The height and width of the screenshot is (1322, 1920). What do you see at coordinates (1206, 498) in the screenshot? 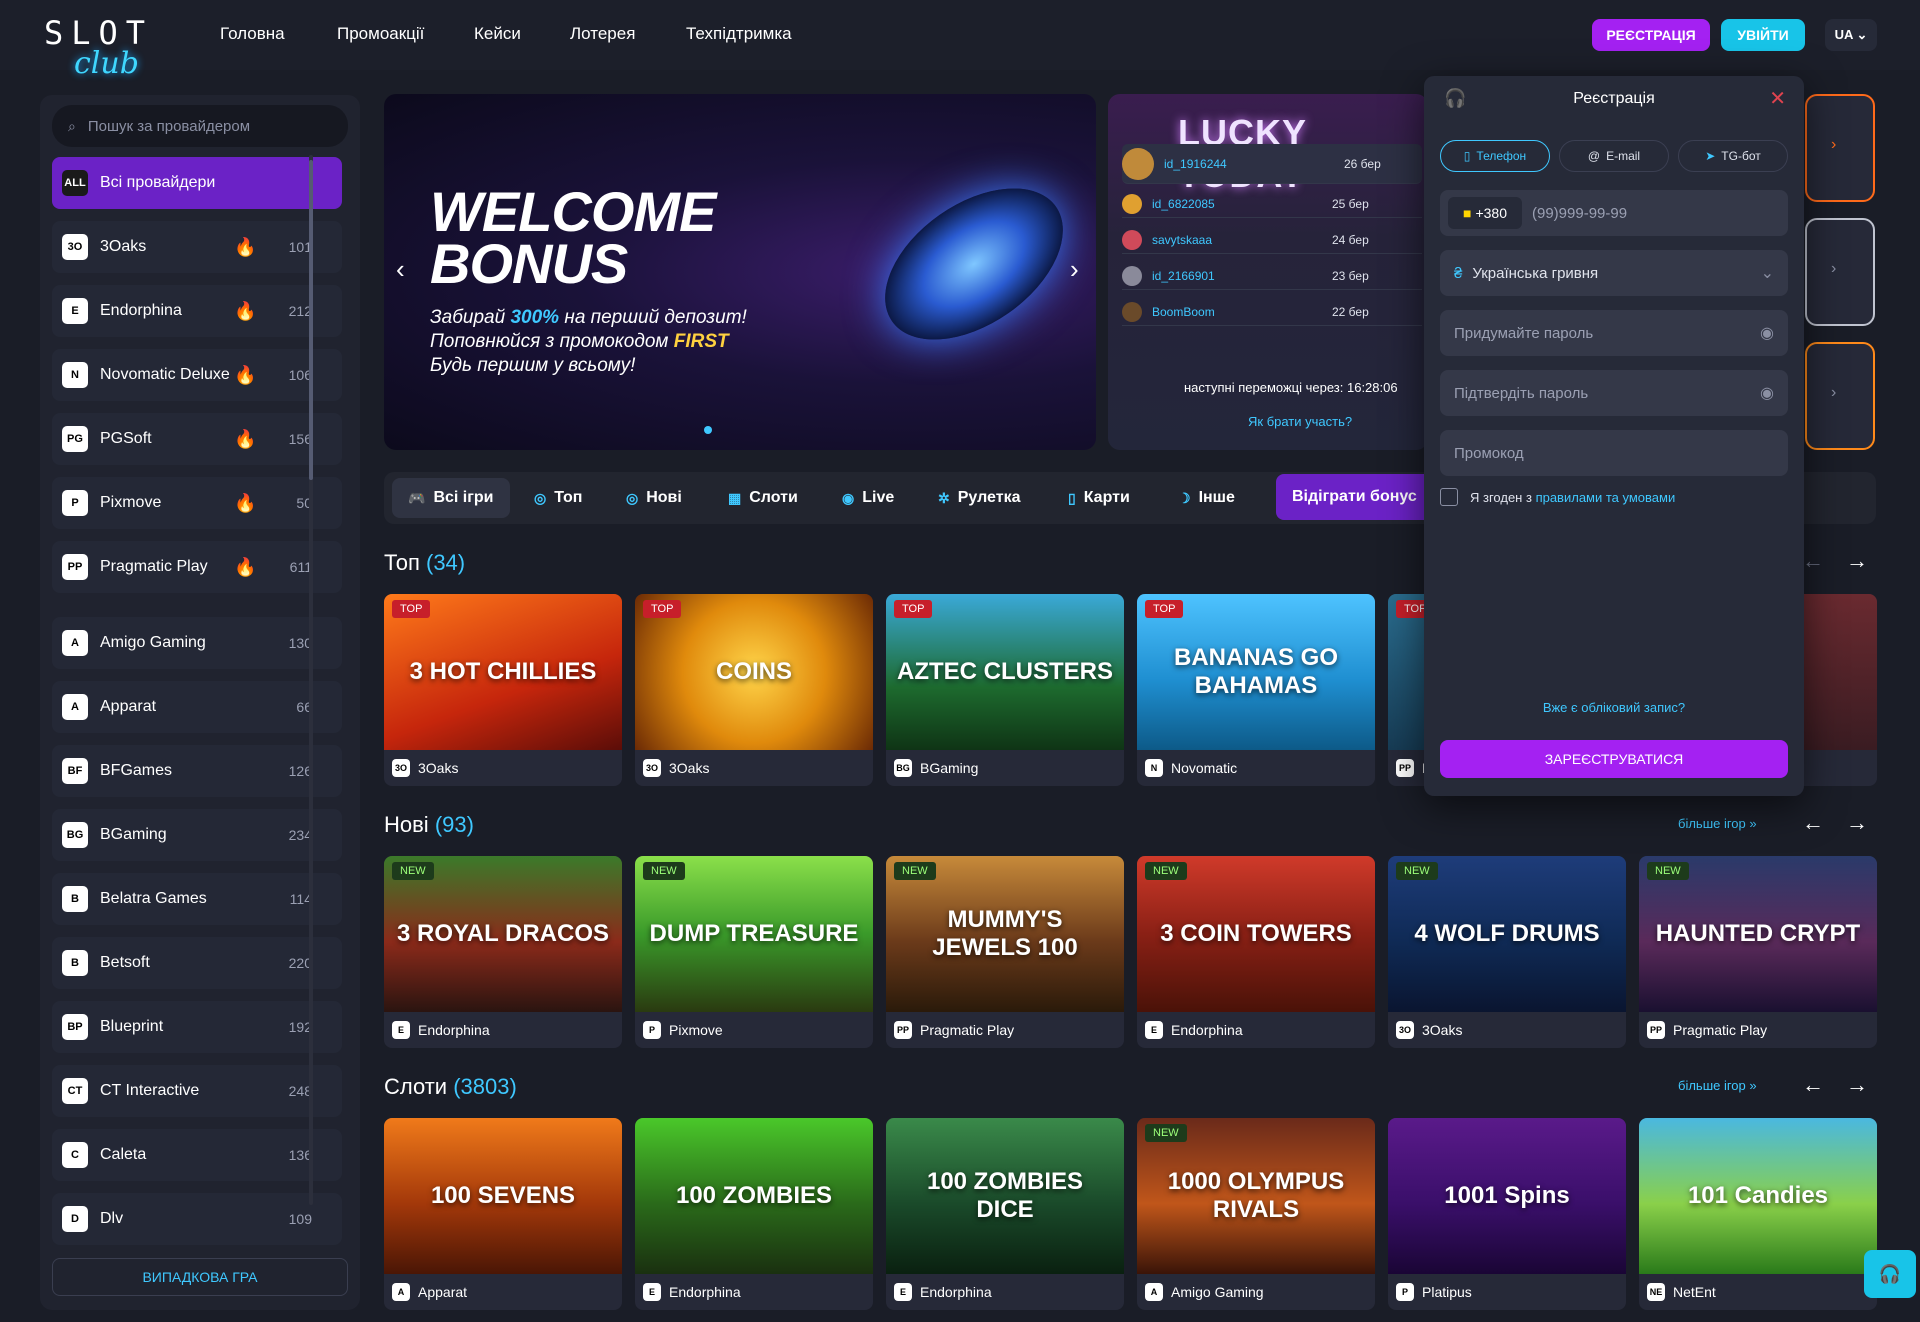
I see `tab-other: ☽ Інше` at bounding box center [1206, 498].